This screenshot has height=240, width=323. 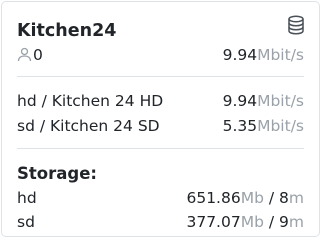 What do you see at coordinates (160, 222) in the screenshot?
I see `storage-row: sd 377.07Mb / 9m` at bounding box center [160, 222].